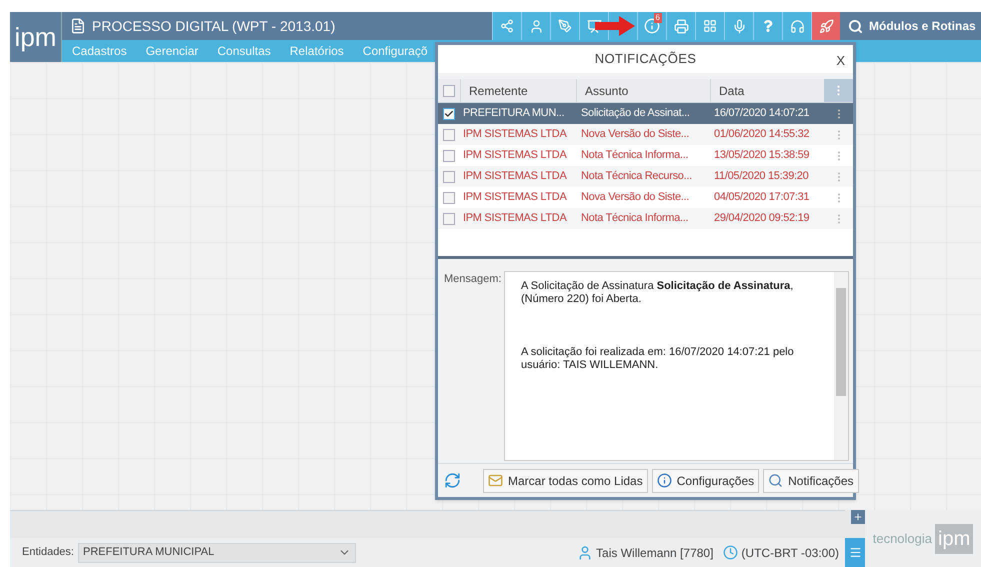  I want to click on clock-icon, so click(730, 552).